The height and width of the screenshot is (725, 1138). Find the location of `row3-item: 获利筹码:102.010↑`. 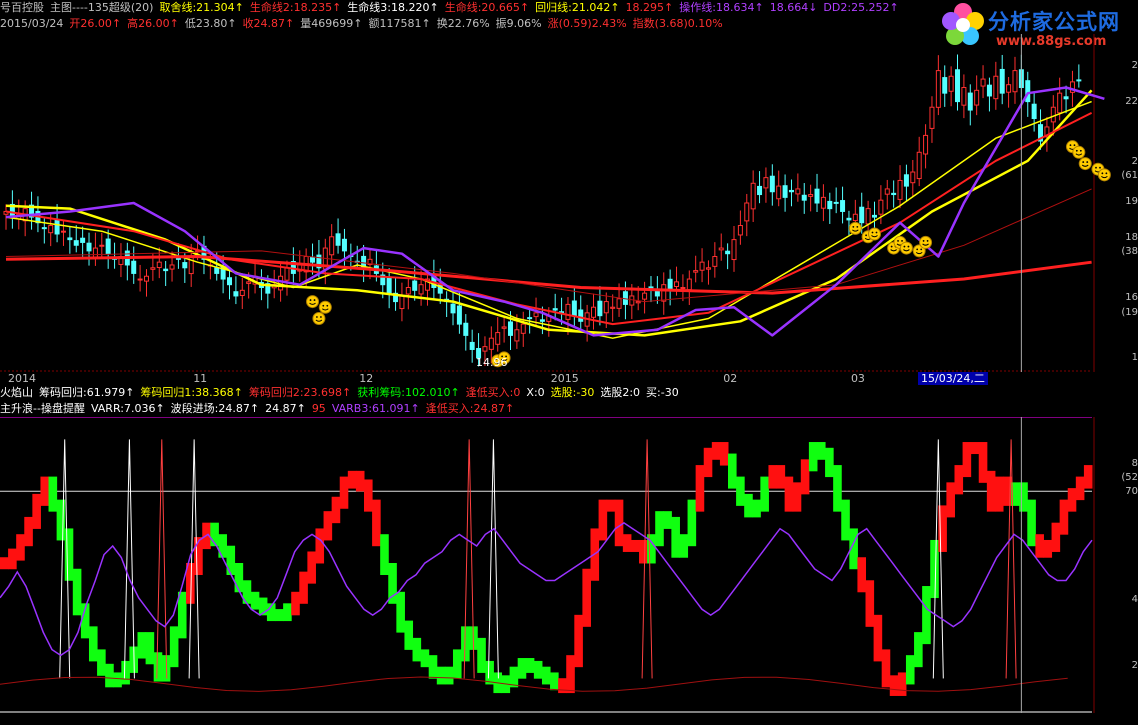

row3-item: 获利筹码:102.010↑ is located at coordinates (408, 392).